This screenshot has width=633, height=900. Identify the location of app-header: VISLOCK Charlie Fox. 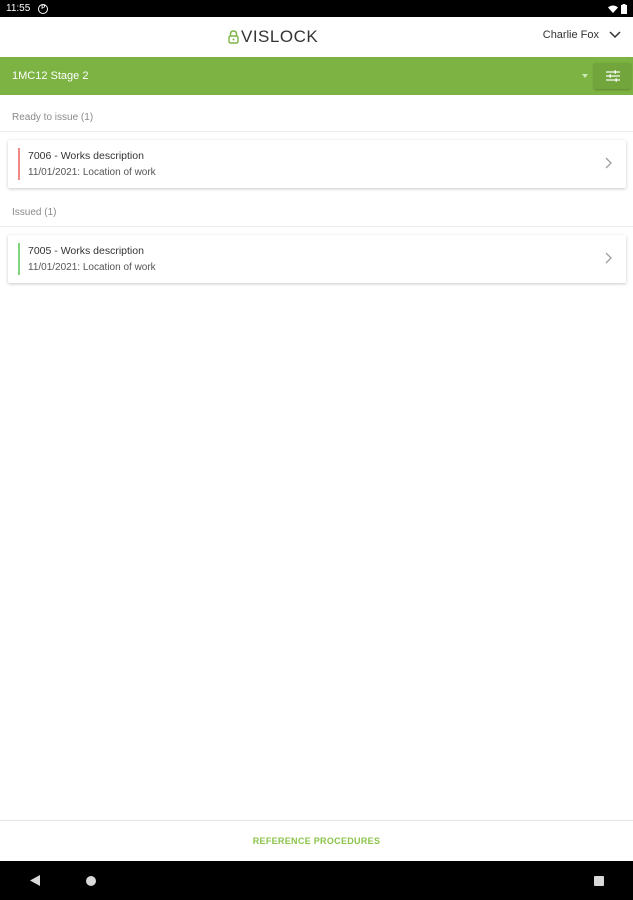
(316, 37).